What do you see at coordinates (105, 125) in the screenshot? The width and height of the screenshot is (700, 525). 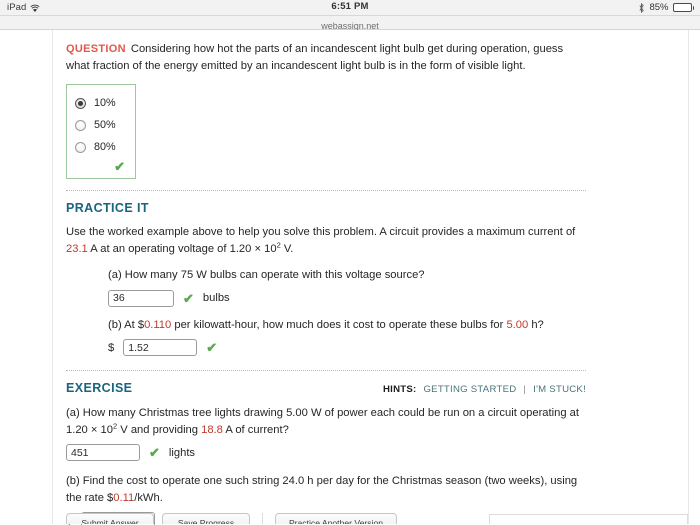 I see `radio-label-50: 50%` at bounding box center [105, 125].